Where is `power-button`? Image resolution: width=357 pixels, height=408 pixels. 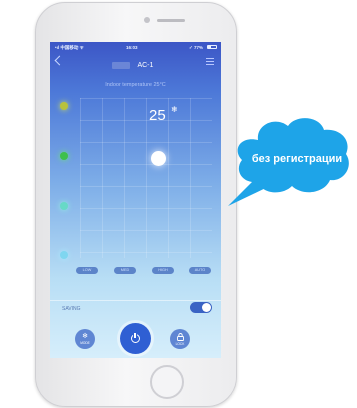
power-button is located at coordinates (135, 338).